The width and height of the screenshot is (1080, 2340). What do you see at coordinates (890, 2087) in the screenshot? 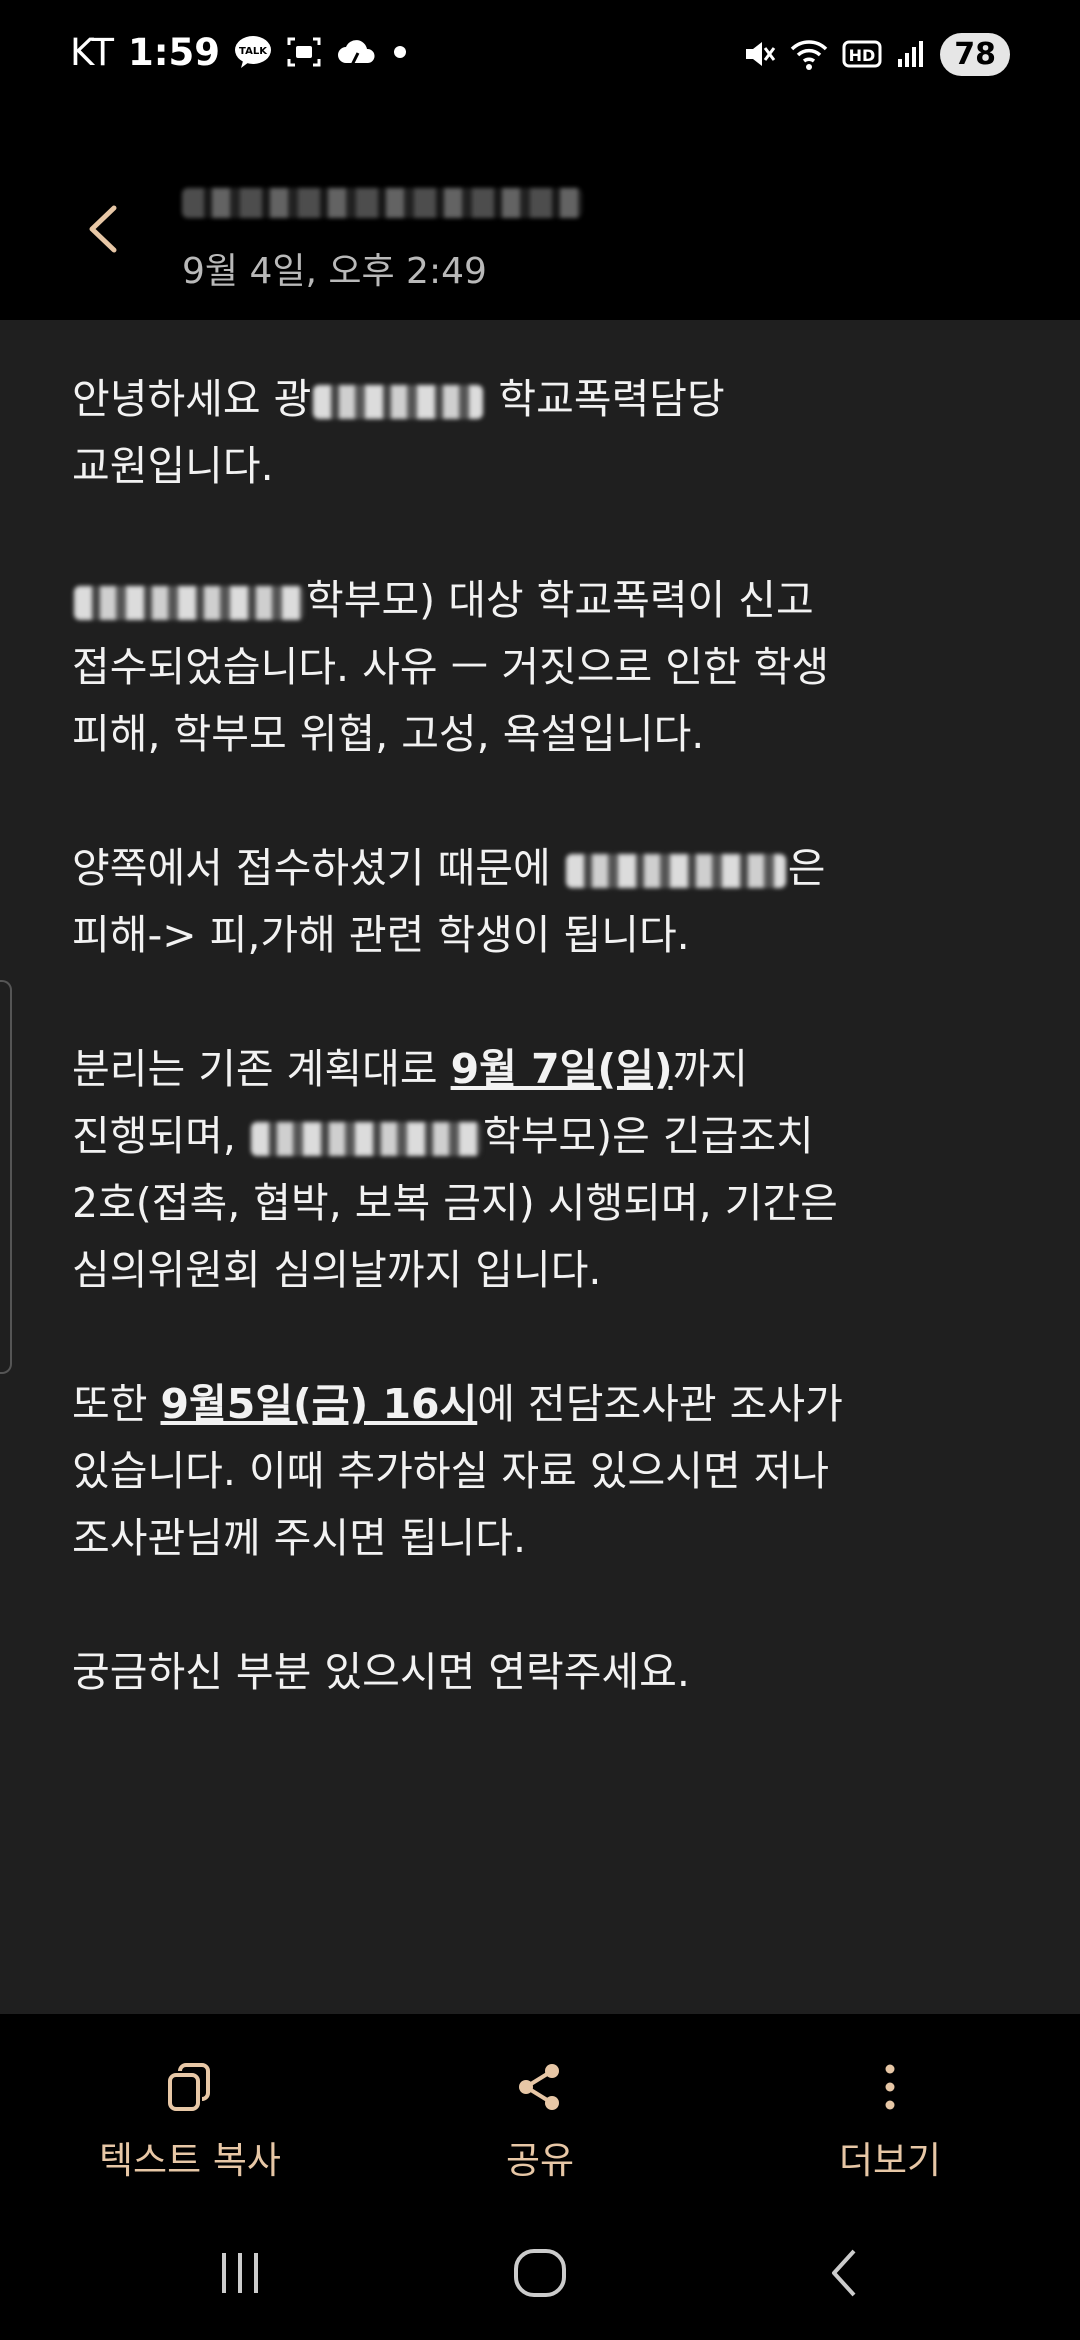
I see `more-vert-icon` at bounding box center [890, 2087].